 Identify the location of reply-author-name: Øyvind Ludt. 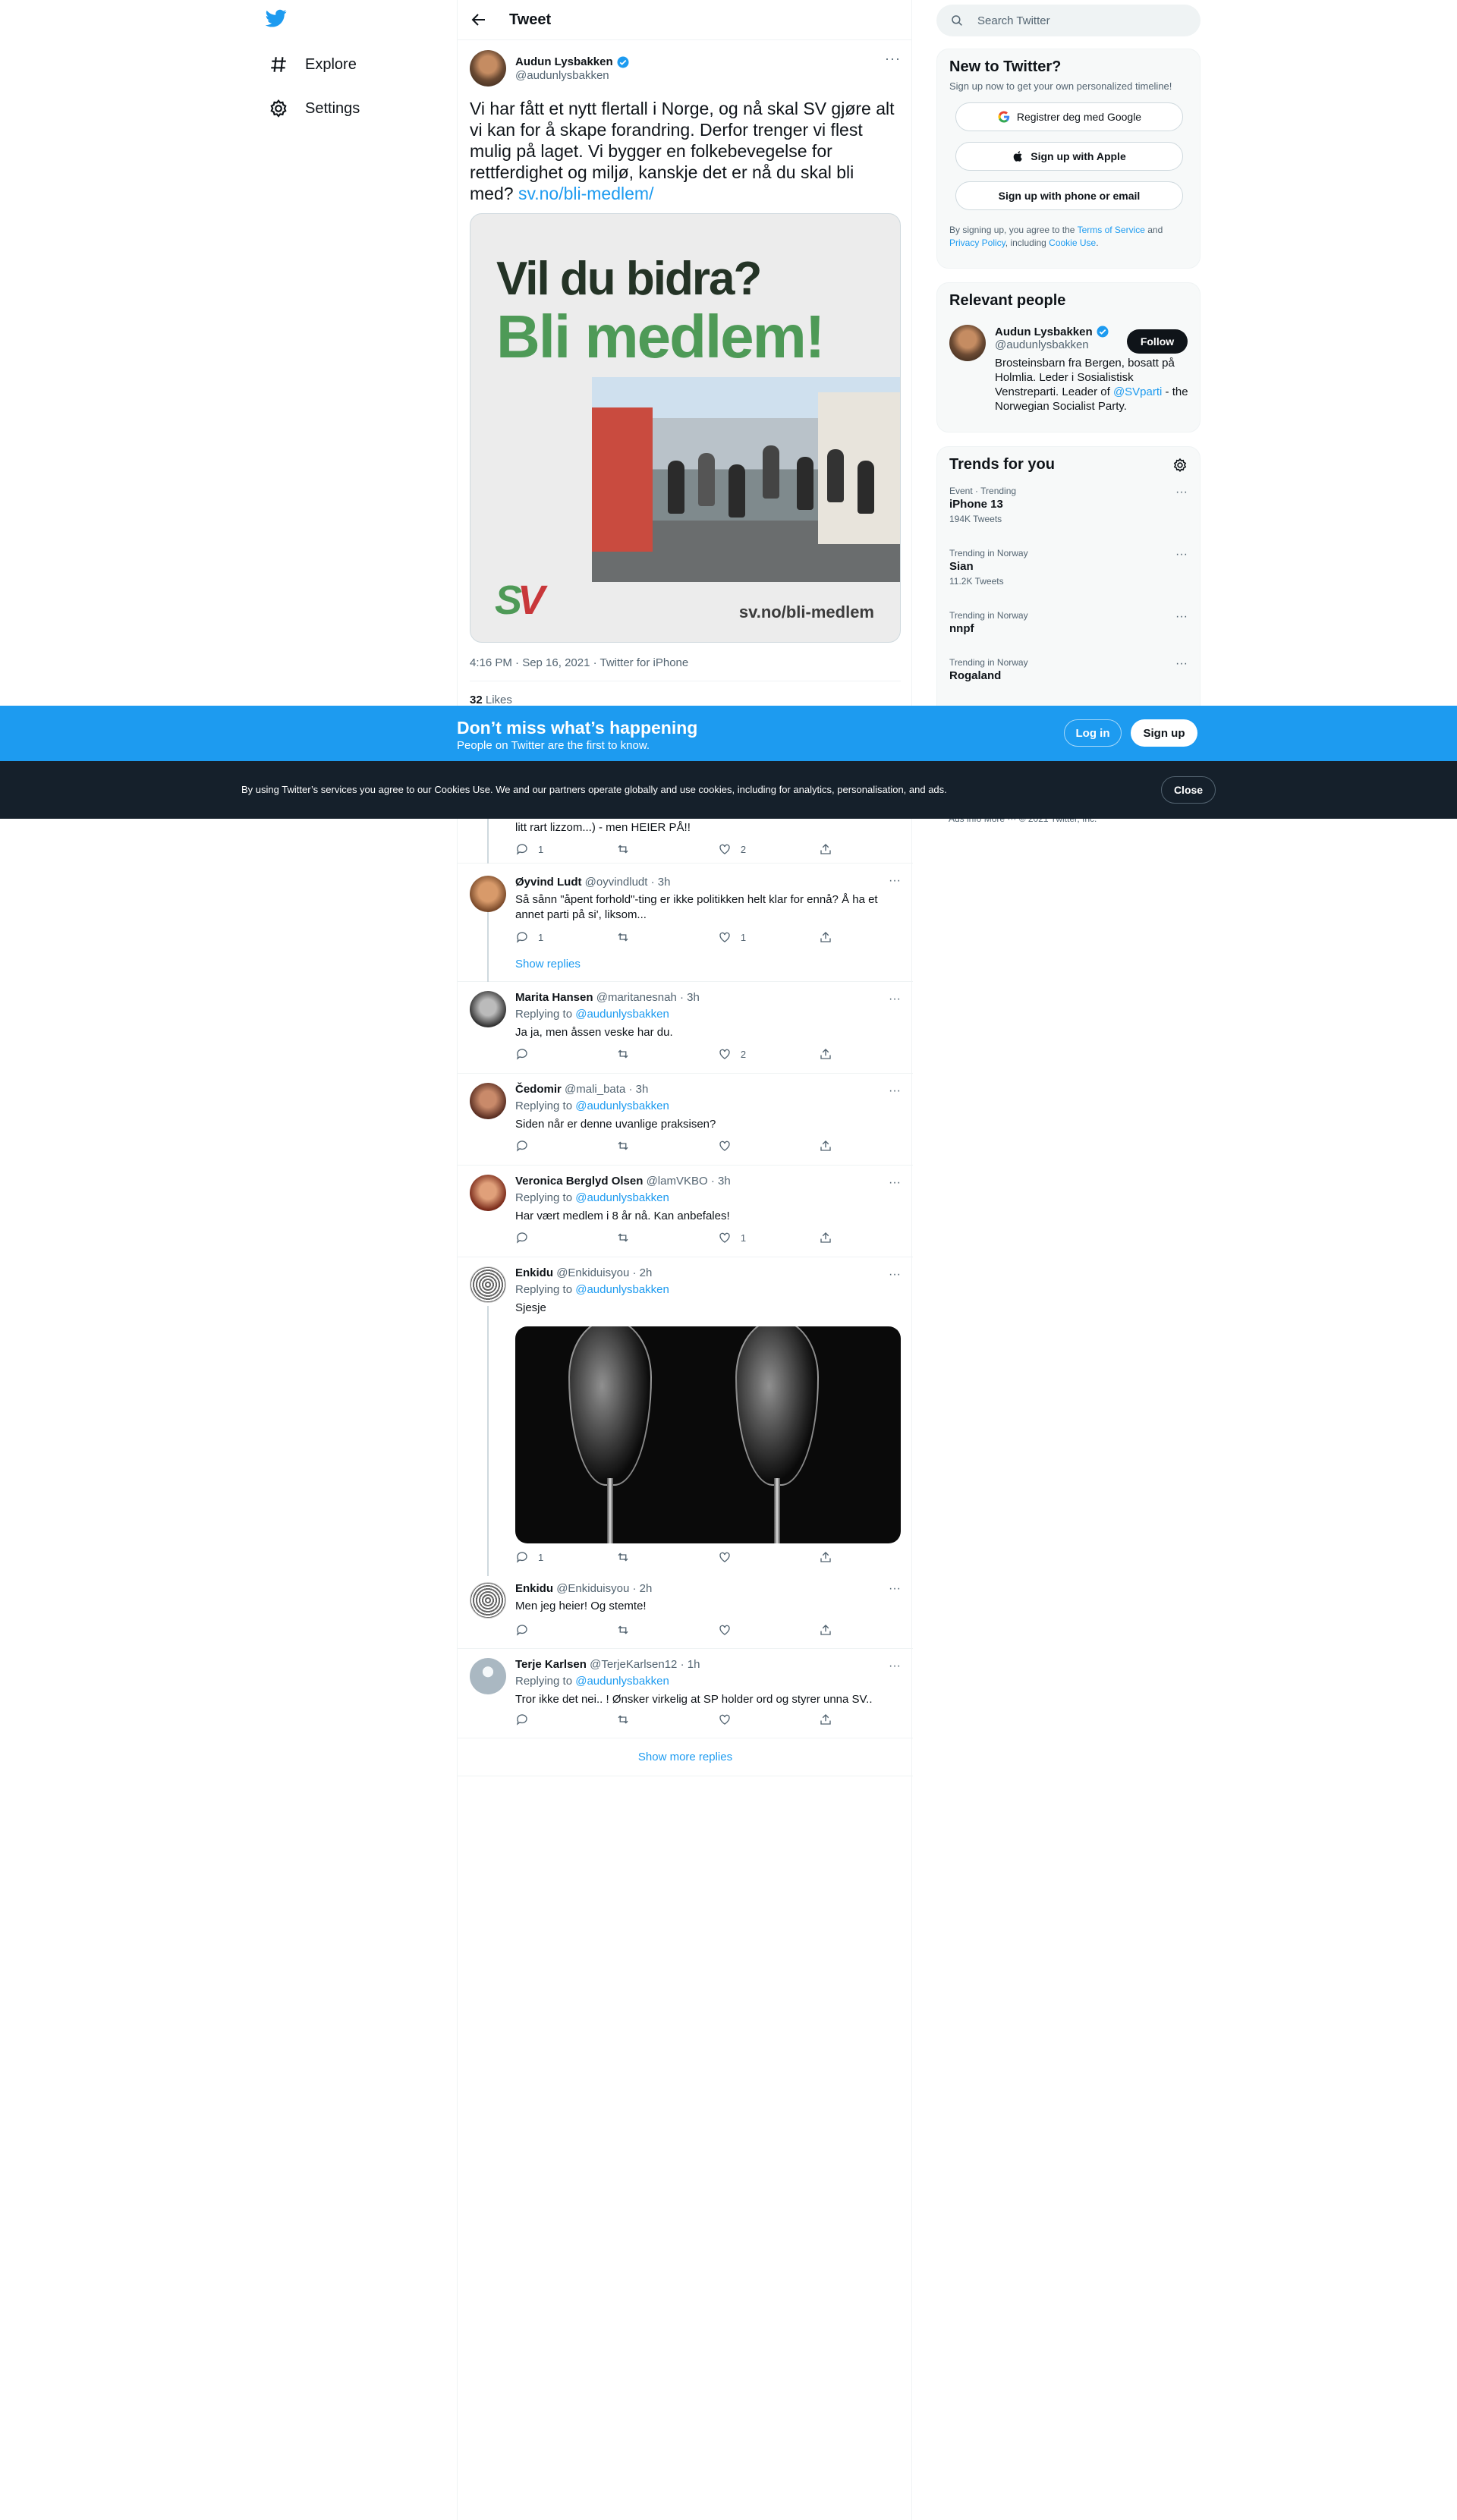
(548, 882).